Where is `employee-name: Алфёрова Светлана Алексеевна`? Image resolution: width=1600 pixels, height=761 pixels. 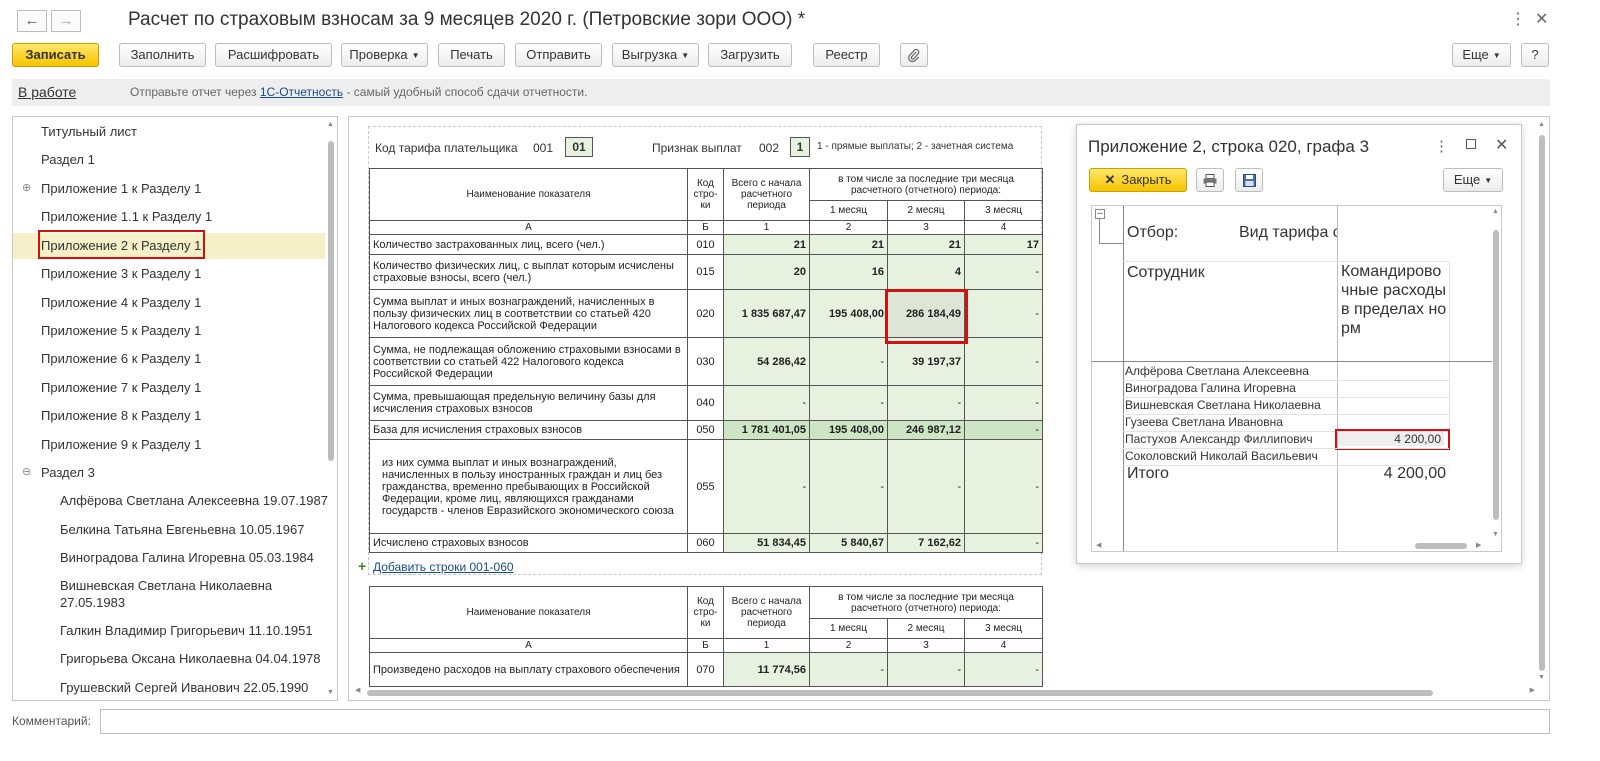
employee-name: Алфёрова Светлана Алексеевна is located at coordinates (1217, 371).